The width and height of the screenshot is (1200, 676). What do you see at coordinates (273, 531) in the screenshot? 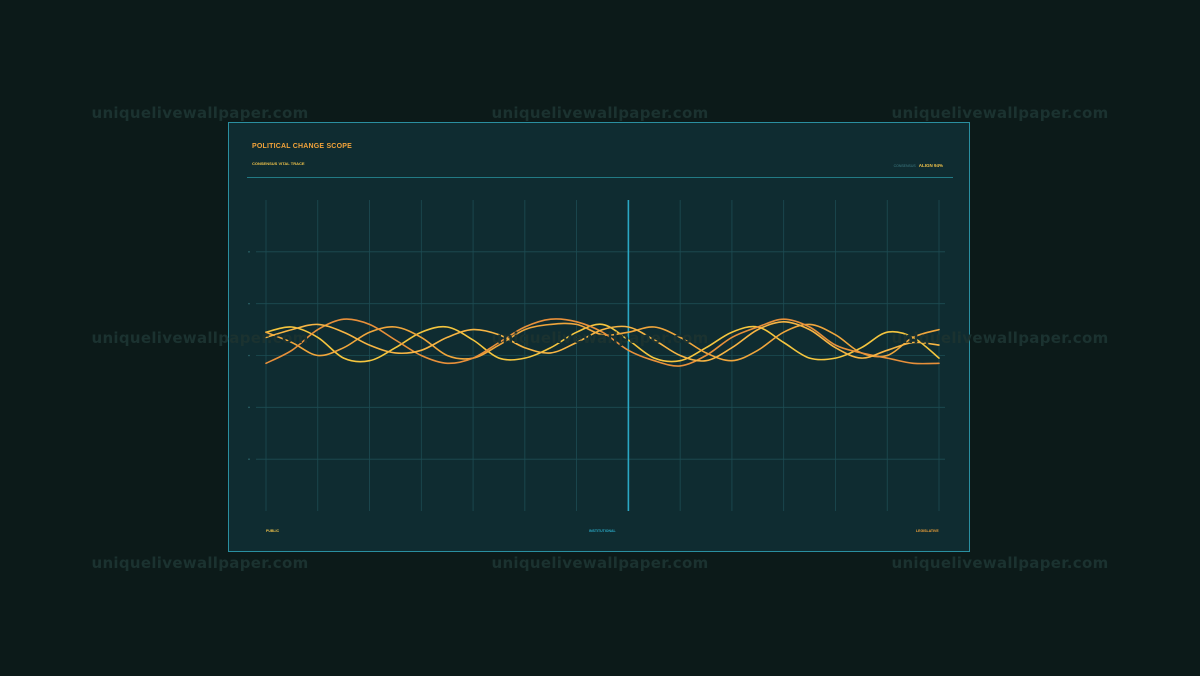
I see `category-label: PUBLIC` at bounding box center [273, 531].